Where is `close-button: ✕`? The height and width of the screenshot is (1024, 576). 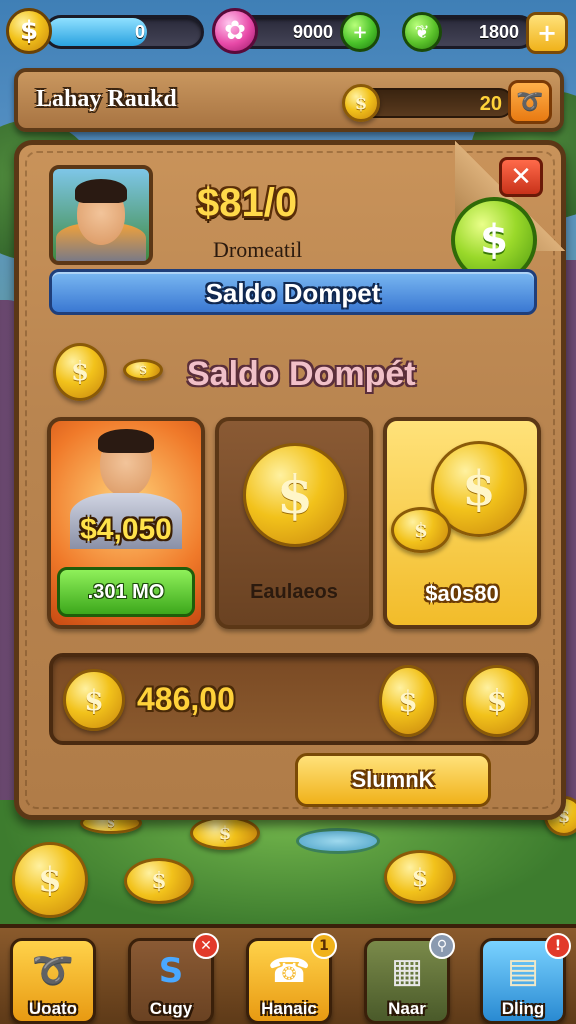 close-button: ✕ is located at coordinates (521, 177).